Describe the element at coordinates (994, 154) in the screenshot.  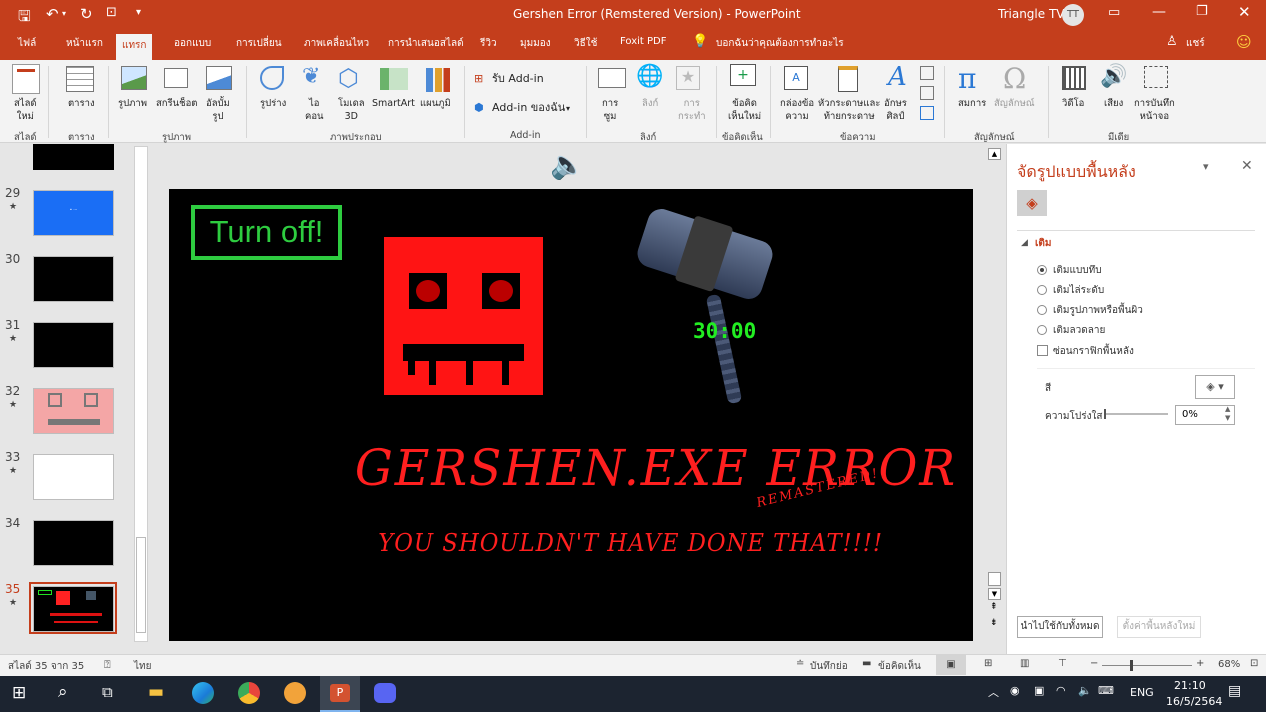
I see `scroll-up-icon: ▲` at that location.